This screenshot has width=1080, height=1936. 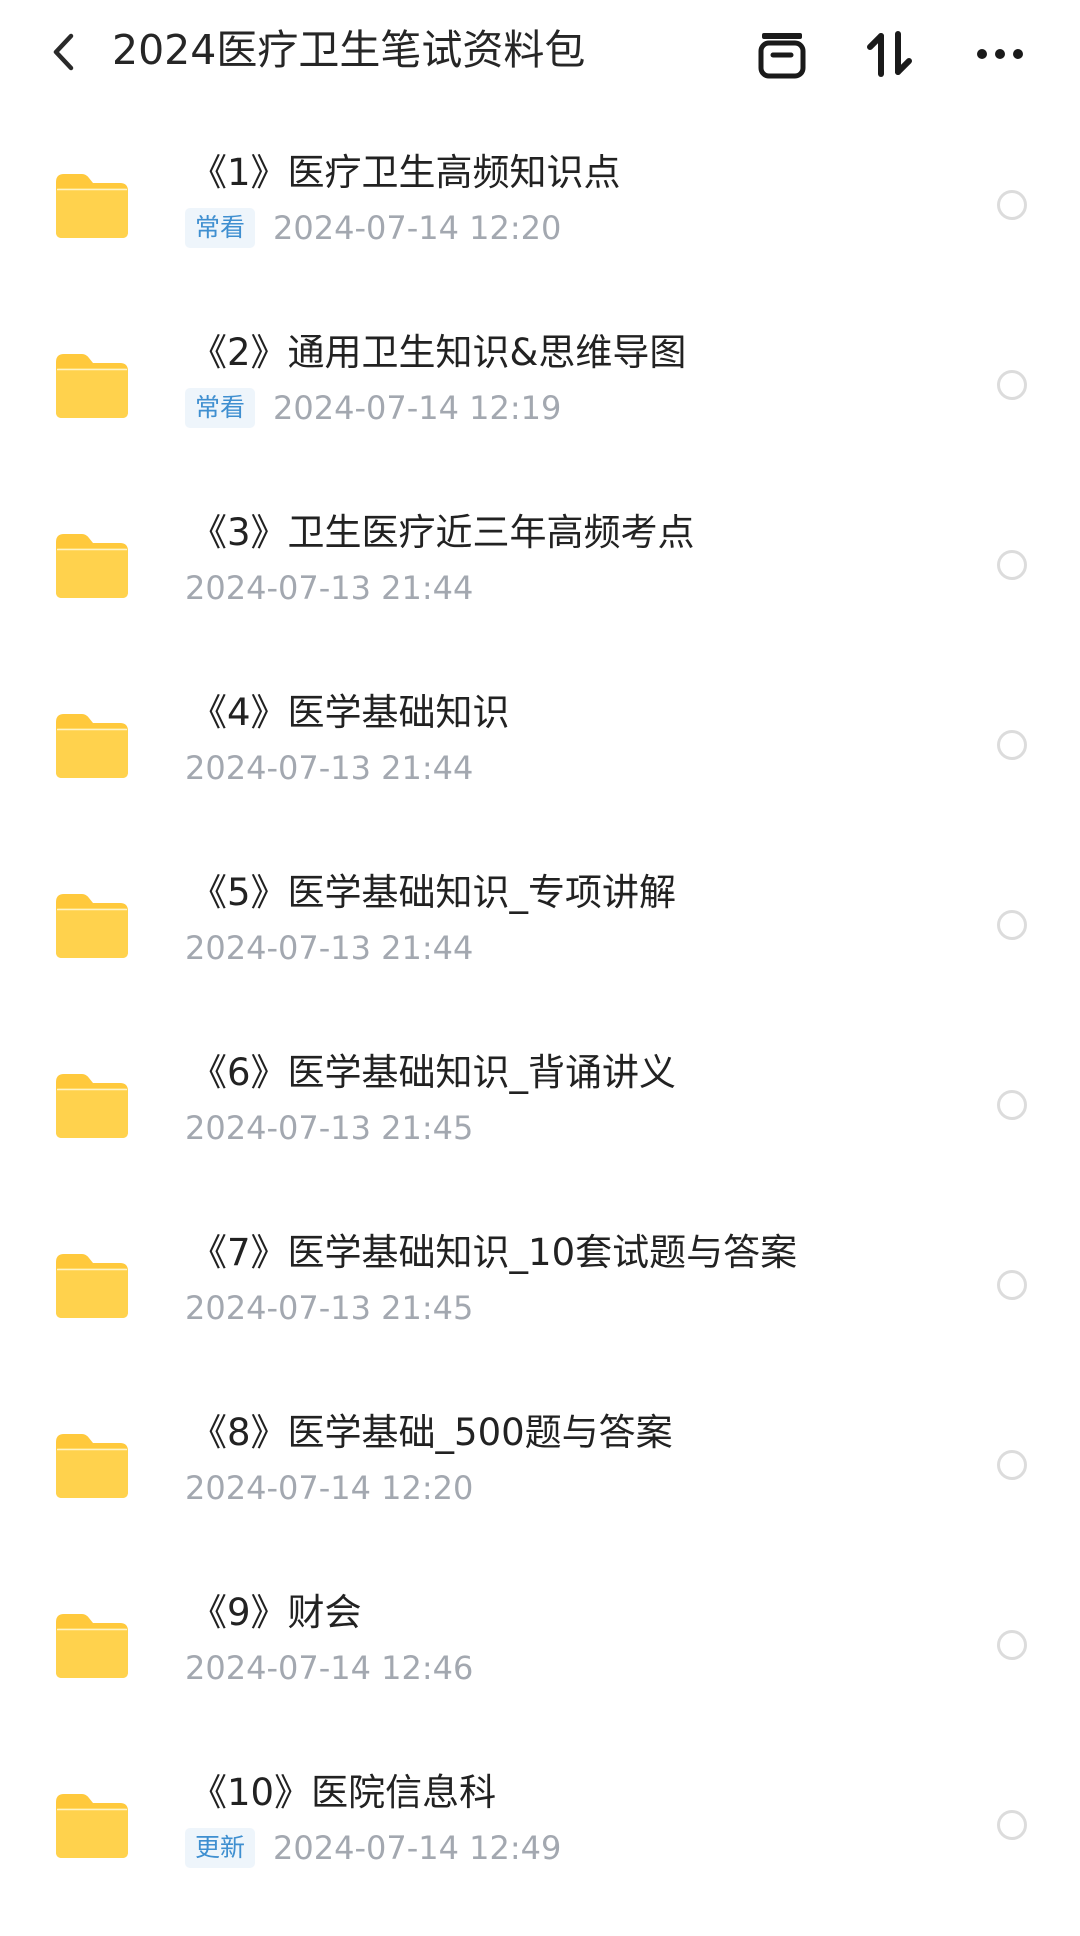 I want to click on folder-meta: 2024-07-14 12:20, so click(x=329, y=1488).